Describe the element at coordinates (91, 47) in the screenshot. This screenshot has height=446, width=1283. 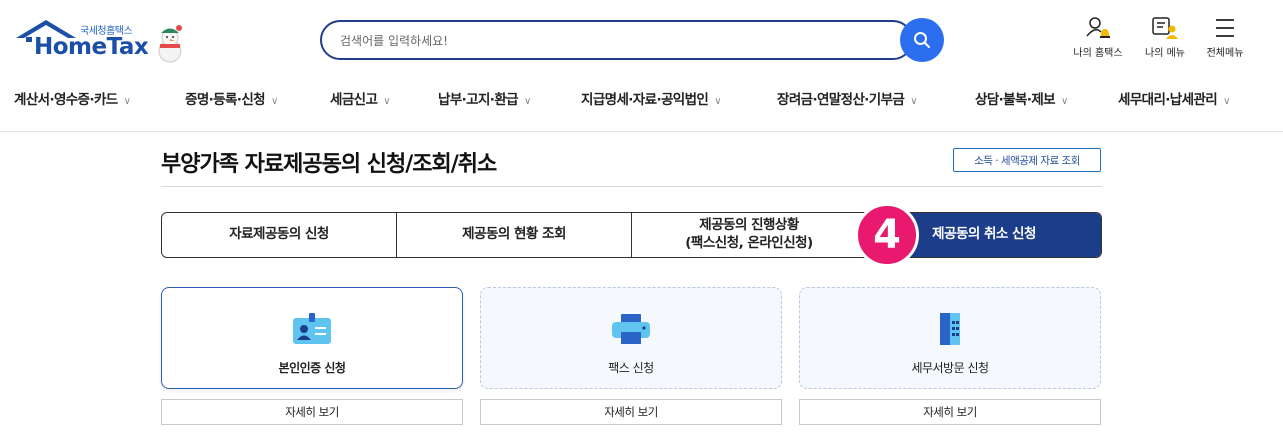
I see `logo-title: HomeTax` at that location.